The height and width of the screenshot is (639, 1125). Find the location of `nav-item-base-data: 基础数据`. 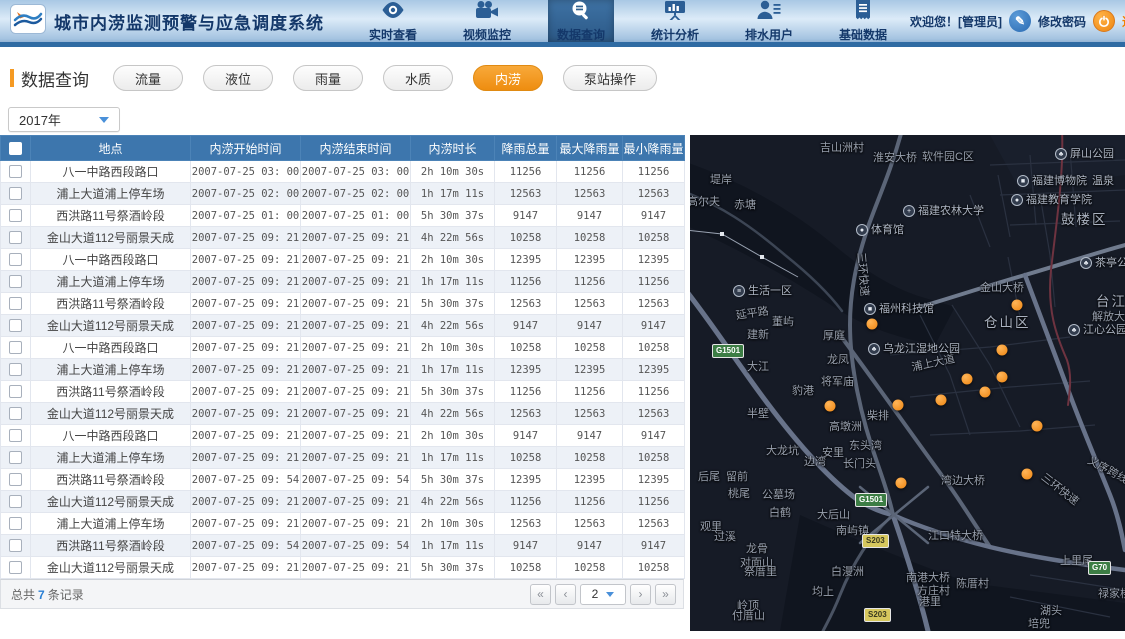

nav-item-base-data: 基础数据 is located at coordinates (863, 21).